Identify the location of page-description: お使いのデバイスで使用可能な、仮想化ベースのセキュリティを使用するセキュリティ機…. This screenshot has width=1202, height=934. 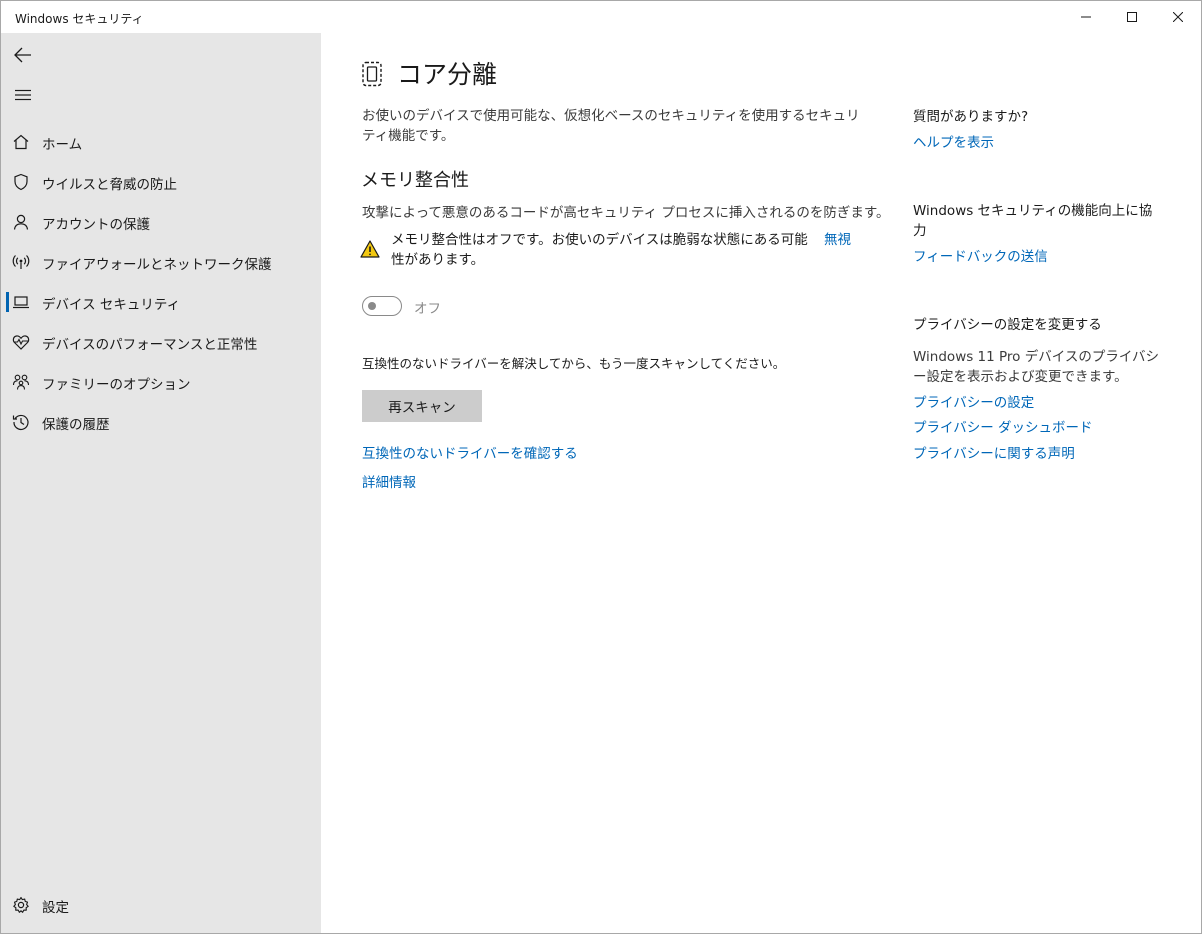
(611, 126).